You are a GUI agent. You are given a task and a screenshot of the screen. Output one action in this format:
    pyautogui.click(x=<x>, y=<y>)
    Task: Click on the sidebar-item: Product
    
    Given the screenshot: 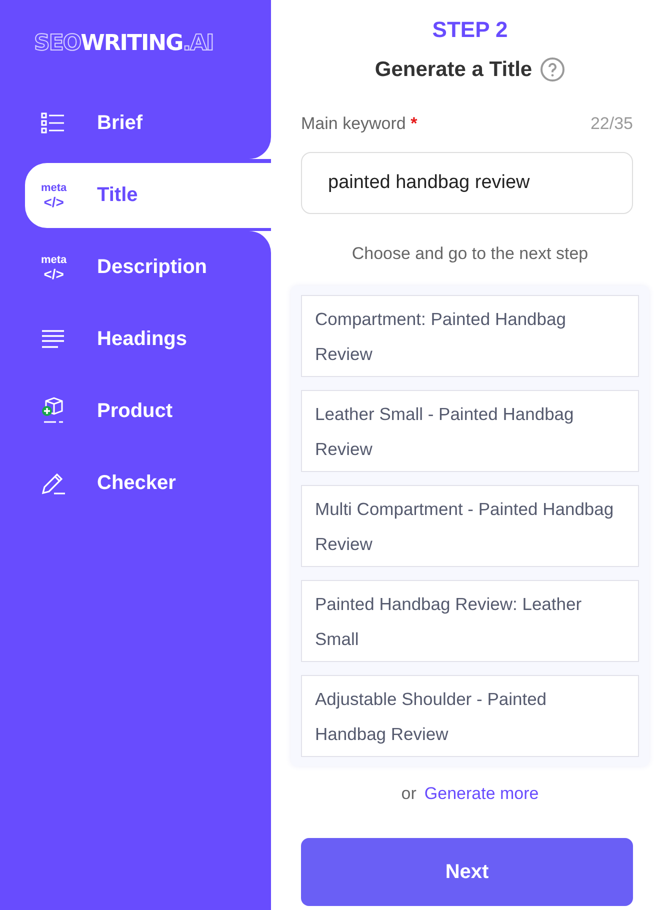 What is the action you would take?
    pyautogui.click(x=135, y=411)
    